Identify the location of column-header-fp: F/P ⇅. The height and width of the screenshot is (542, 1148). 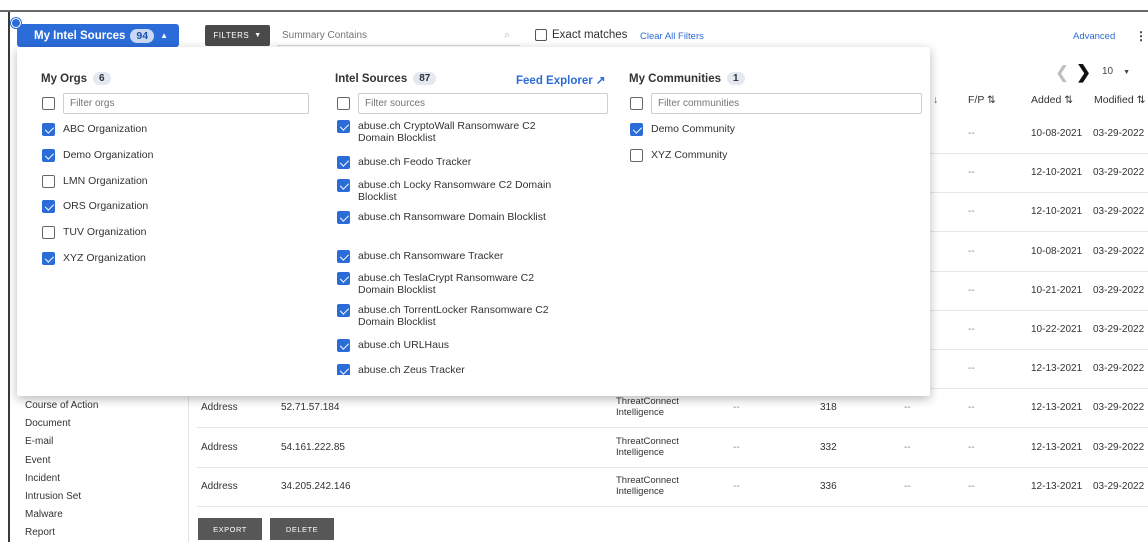
(982, 100).